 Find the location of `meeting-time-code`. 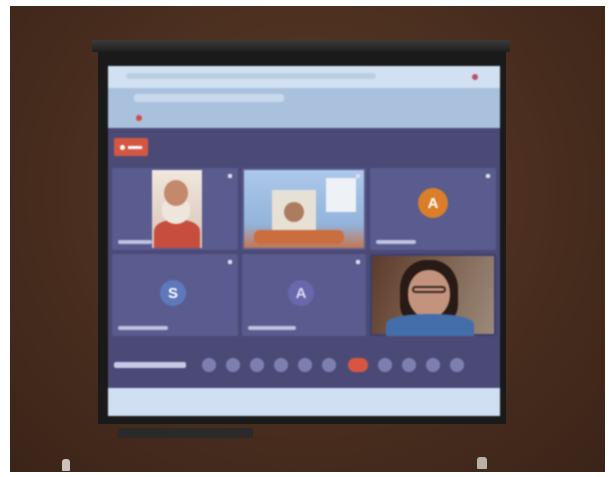

meeting-time-code is located at coordinates (150, 365).